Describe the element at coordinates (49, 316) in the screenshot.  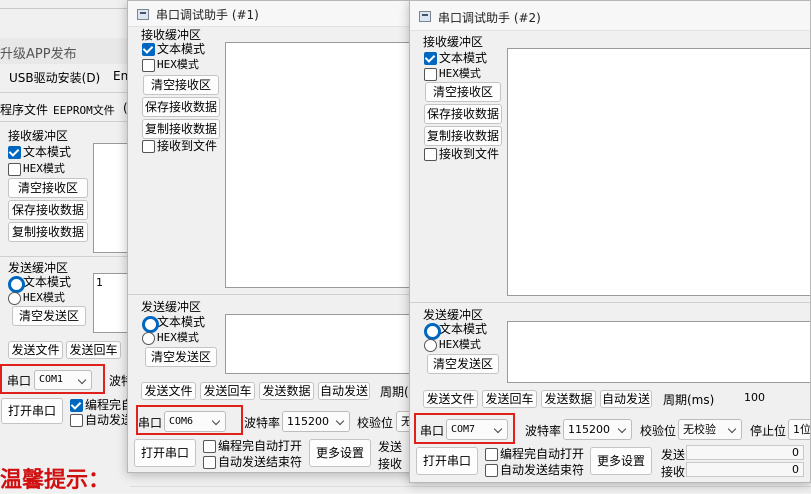
I see `bg-clear-tx-button: 清空发送区` at that location.